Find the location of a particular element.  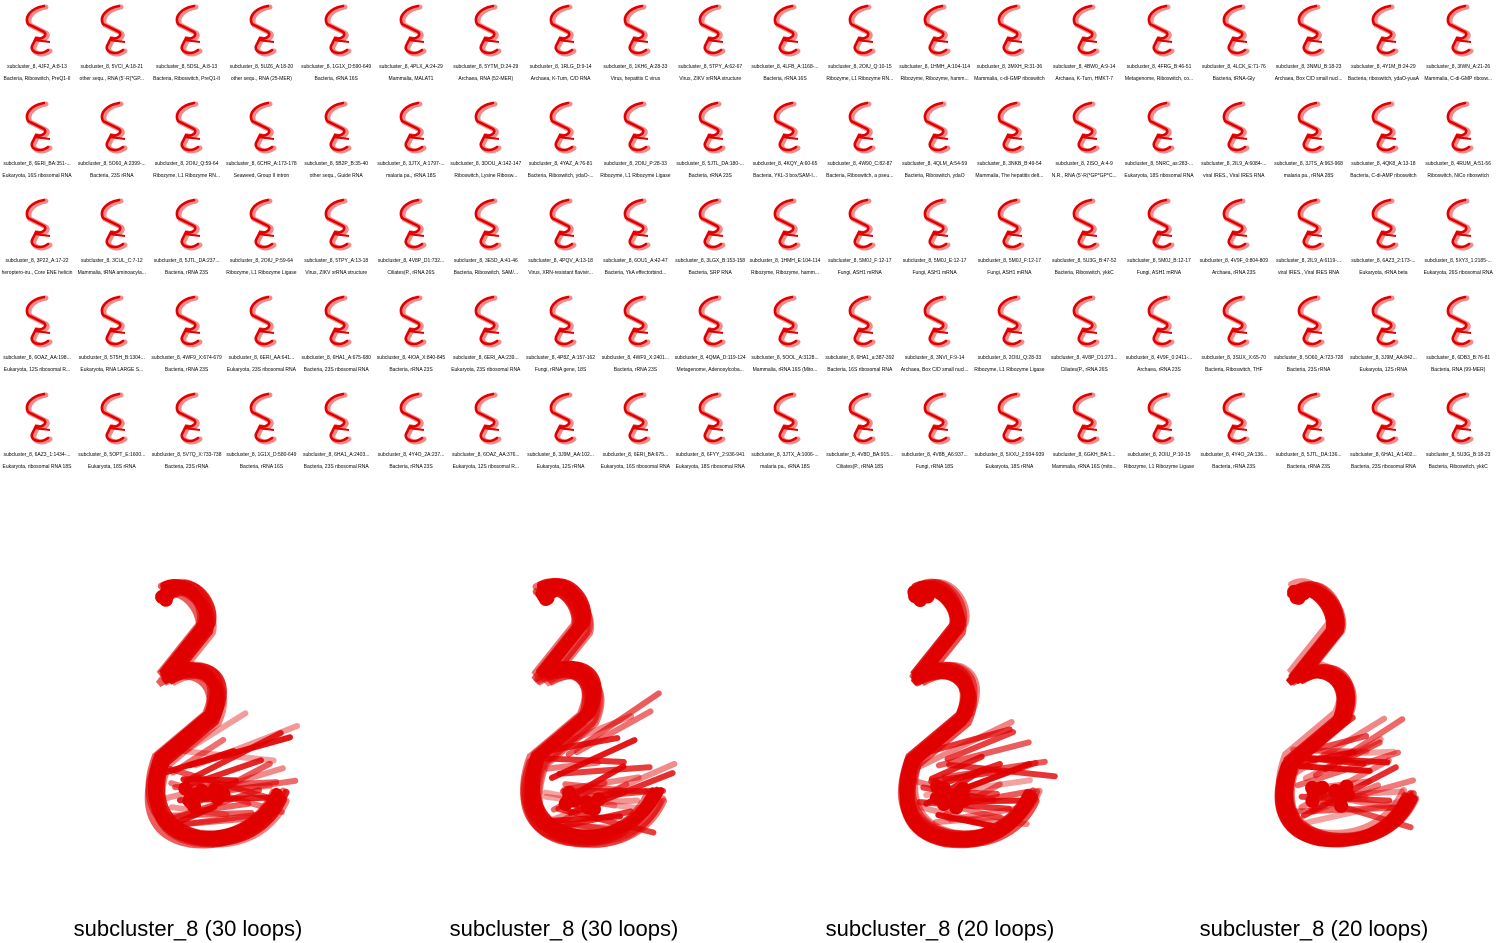

loop-source-label: Eukaryota, 23S ribosomal RNA is located at coordinates (261, 370).